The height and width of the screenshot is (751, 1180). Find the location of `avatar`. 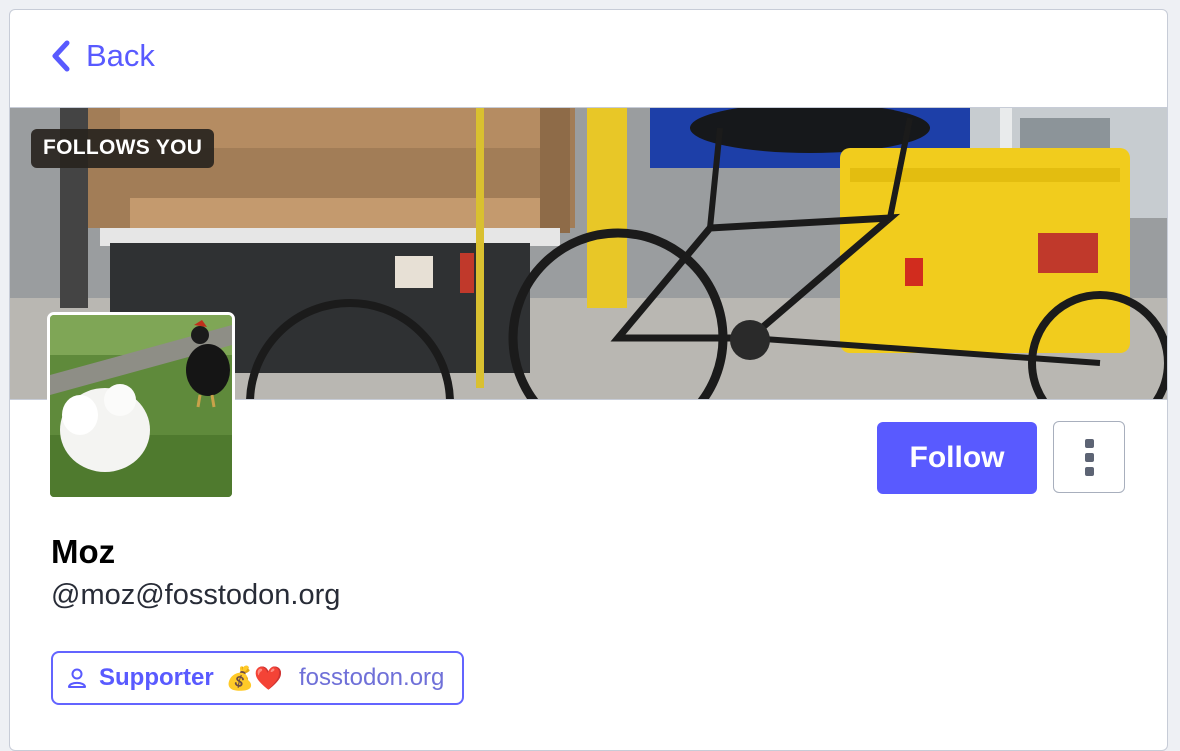

avatar is located at coordinates (141, 406).